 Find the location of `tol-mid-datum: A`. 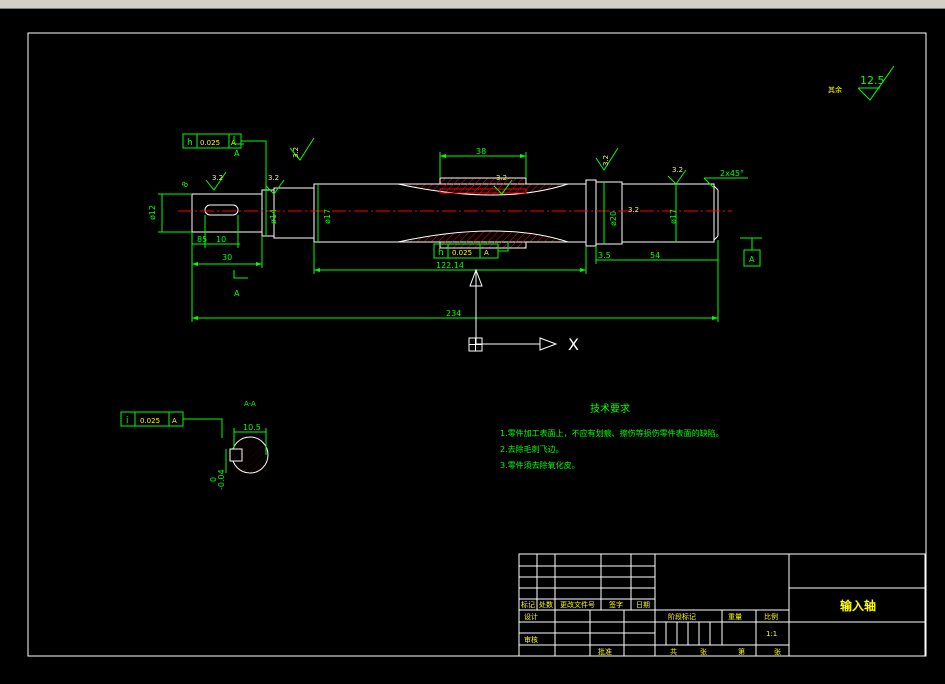

tol-mid-datum: A is located at coordinates (486, 253).